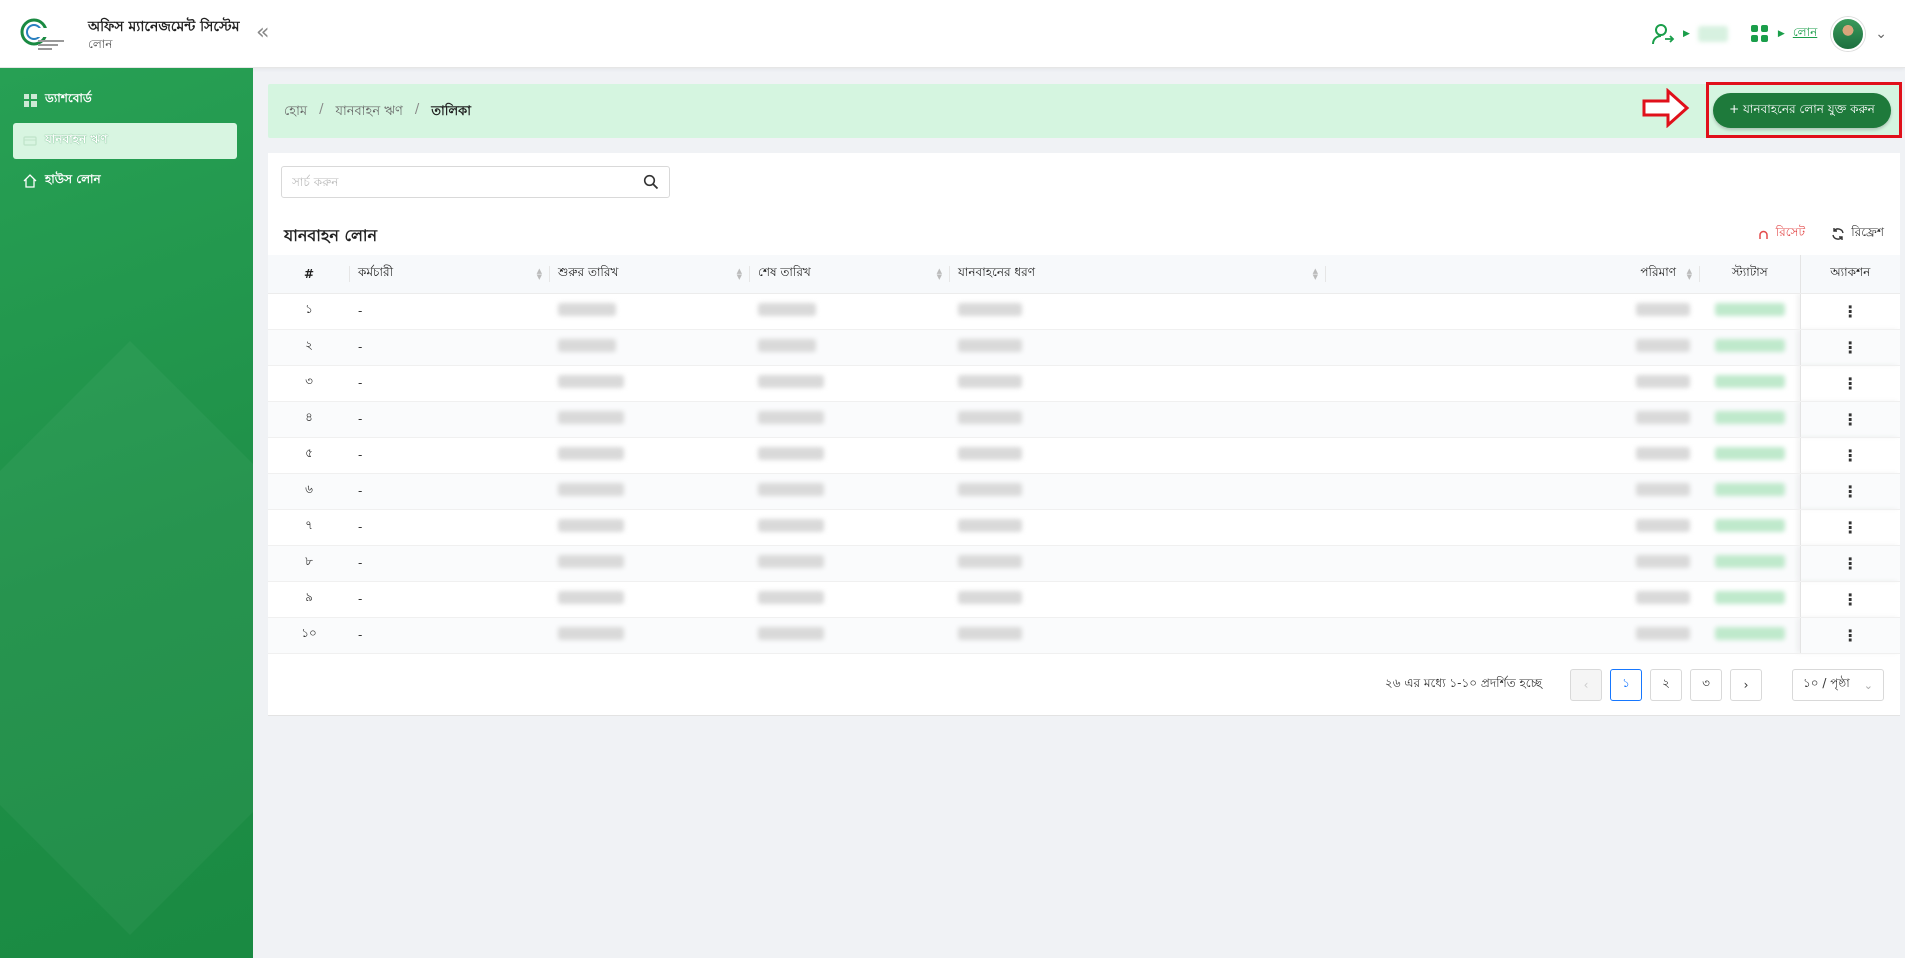  I want to click on breadcrumb-home: হোম, so click(295, 112).